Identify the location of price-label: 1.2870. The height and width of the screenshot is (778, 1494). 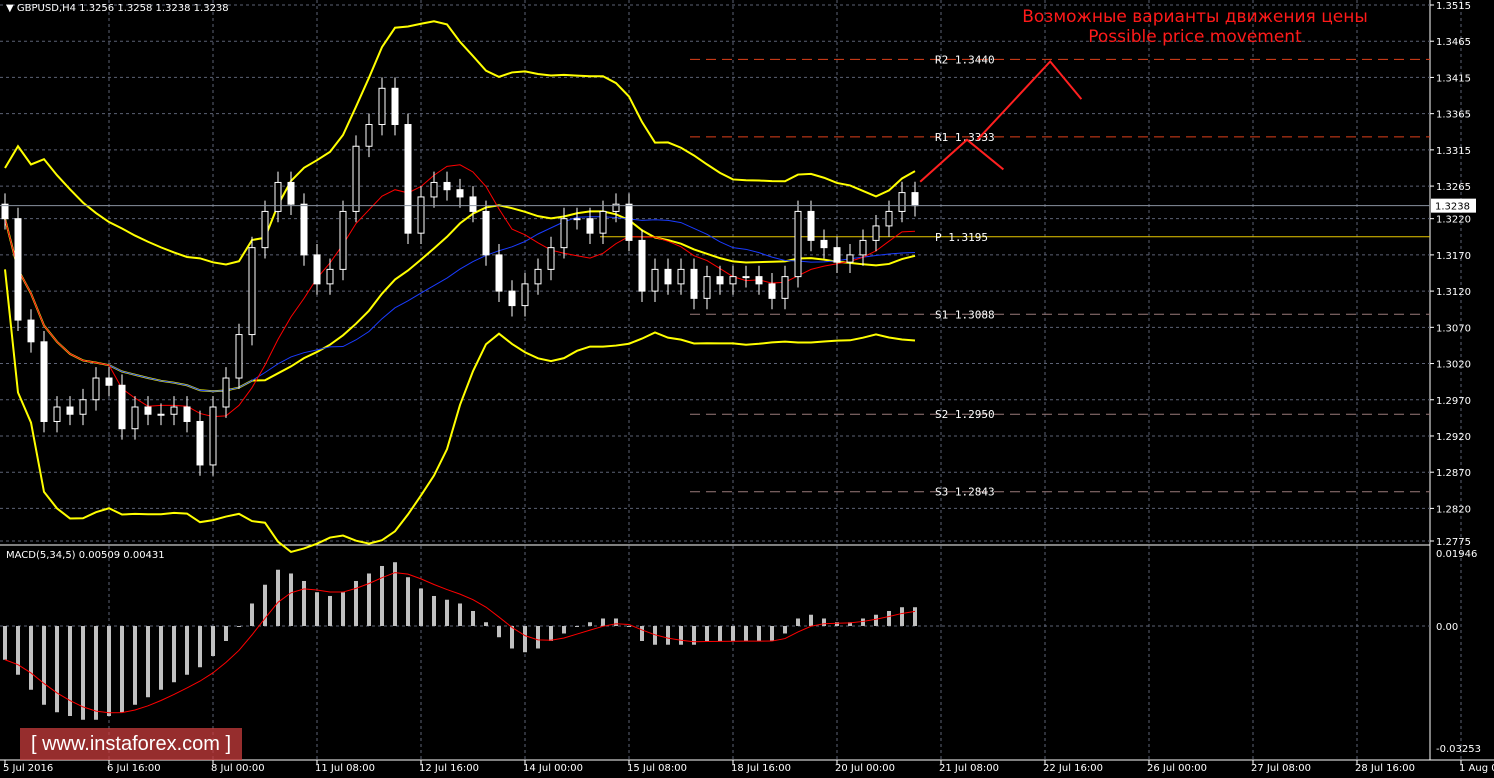
(1453, 473).